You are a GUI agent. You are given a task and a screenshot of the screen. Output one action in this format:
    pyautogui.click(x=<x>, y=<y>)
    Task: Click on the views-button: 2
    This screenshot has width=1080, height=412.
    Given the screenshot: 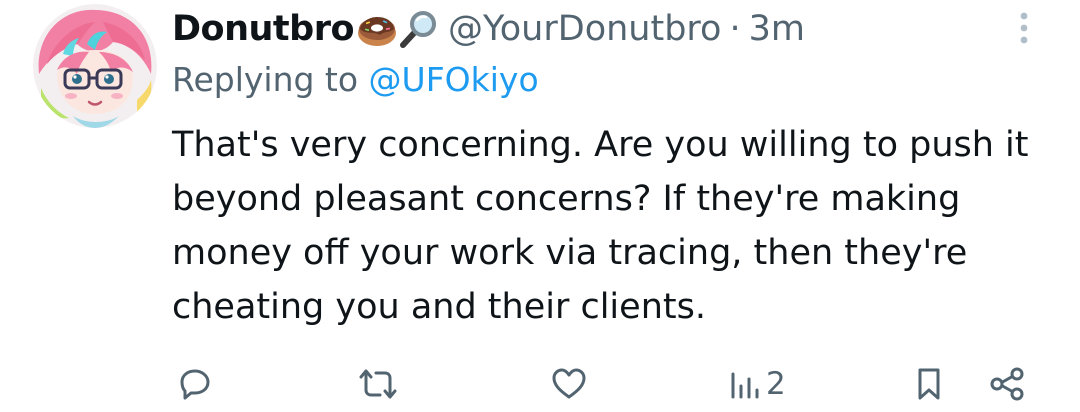 What is the action you would take?
    pyautogui.click(x=757, y=384)
    